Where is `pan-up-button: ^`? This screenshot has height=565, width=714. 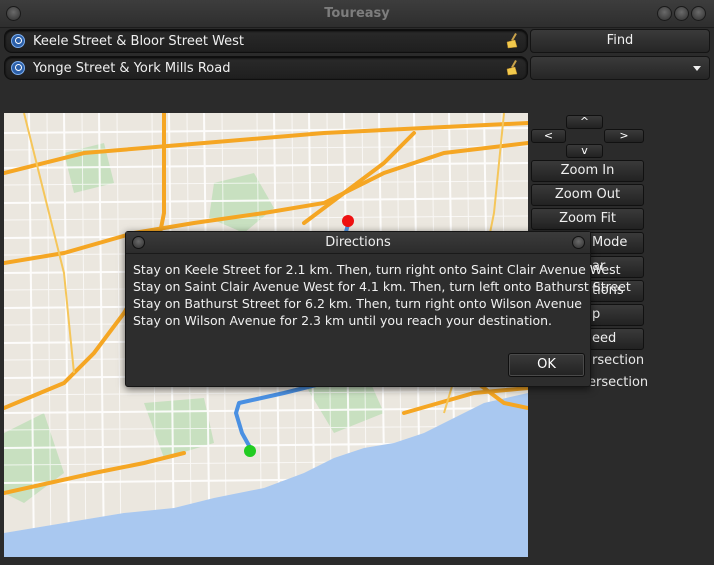 pan-up-button: ^ is located at coordinates (584, 122).